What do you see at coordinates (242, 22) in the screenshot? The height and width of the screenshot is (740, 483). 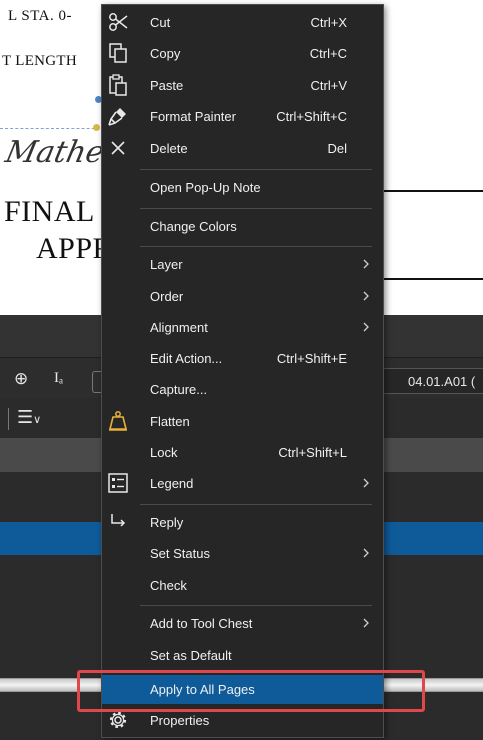 I see `menu-item-cut: Cut Ctrl+X` at bounding box center [242, 22].